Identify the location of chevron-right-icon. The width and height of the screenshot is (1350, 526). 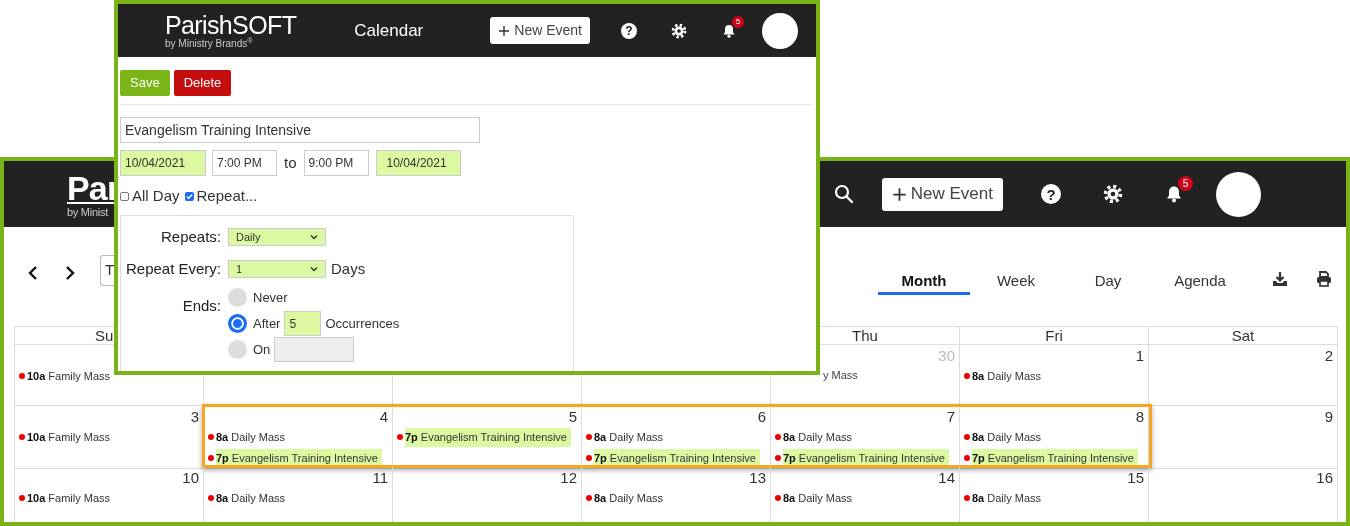
(69, 272).